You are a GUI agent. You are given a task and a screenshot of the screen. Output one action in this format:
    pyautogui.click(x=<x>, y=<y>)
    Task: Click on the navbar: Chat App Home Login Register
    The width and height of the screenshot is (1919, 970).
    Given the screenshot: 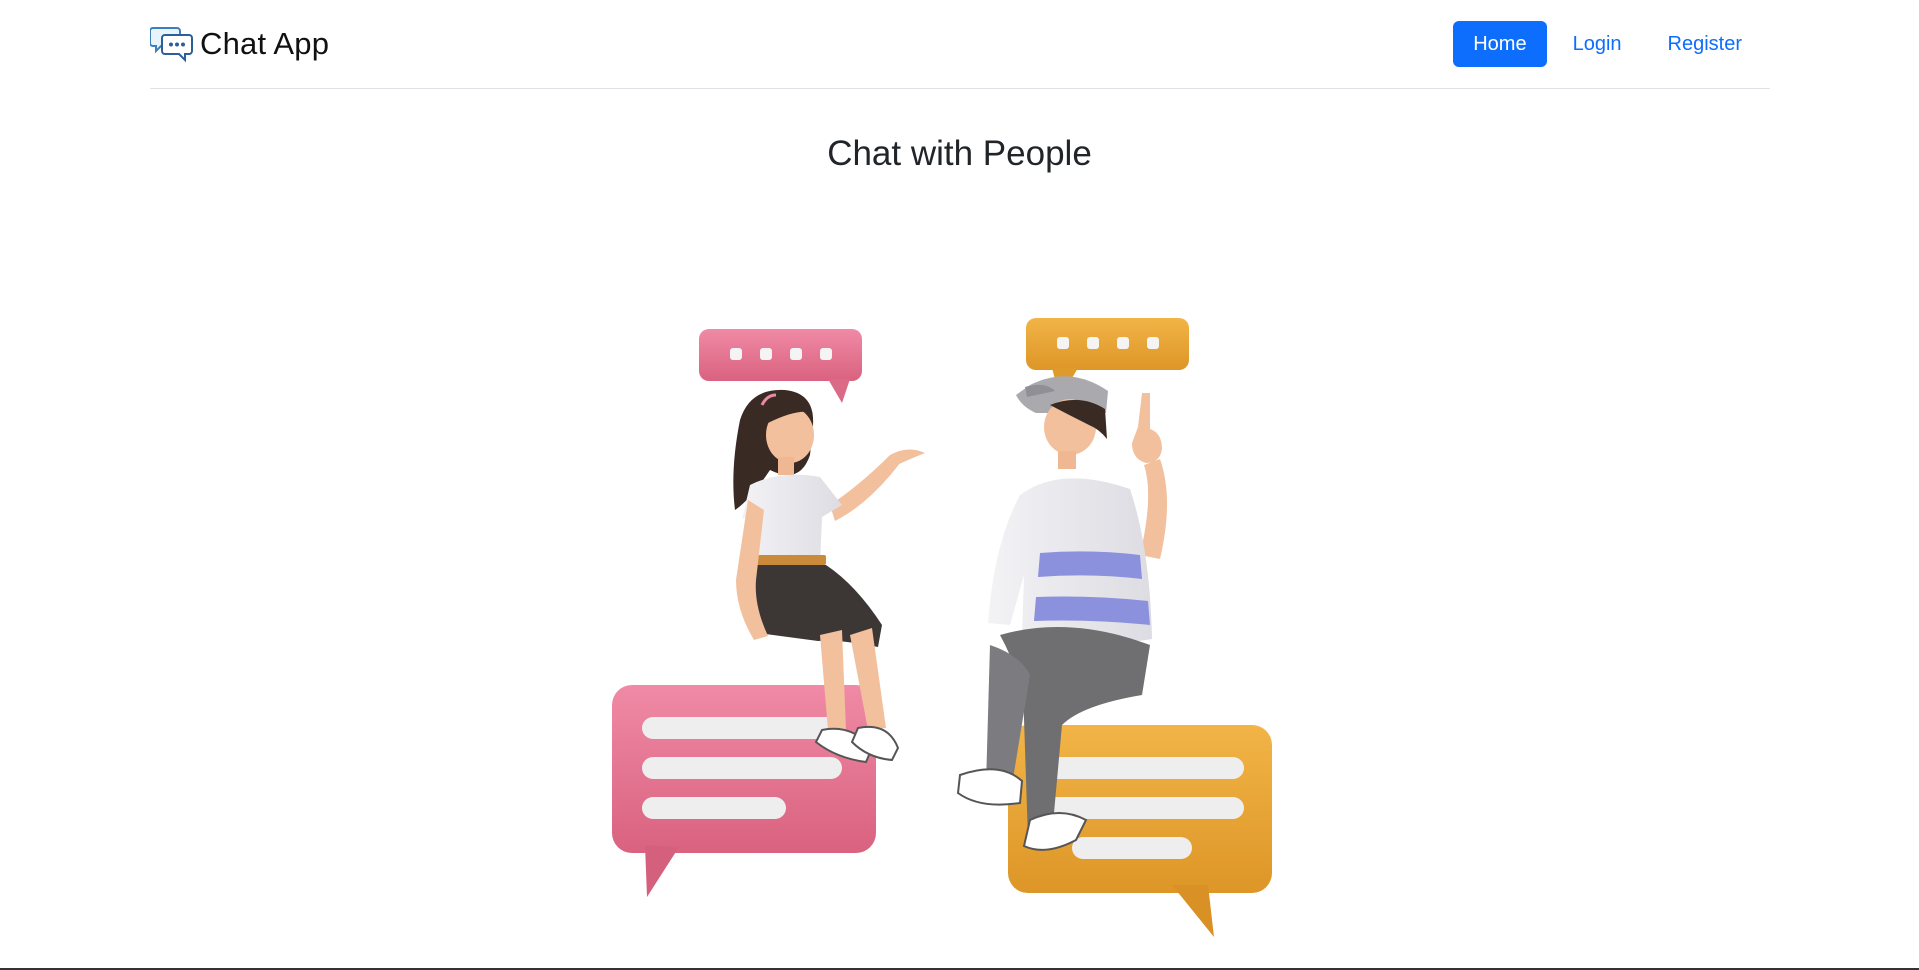 What is the action you would take?
    pyautogui.click(x=959, y=44)
    